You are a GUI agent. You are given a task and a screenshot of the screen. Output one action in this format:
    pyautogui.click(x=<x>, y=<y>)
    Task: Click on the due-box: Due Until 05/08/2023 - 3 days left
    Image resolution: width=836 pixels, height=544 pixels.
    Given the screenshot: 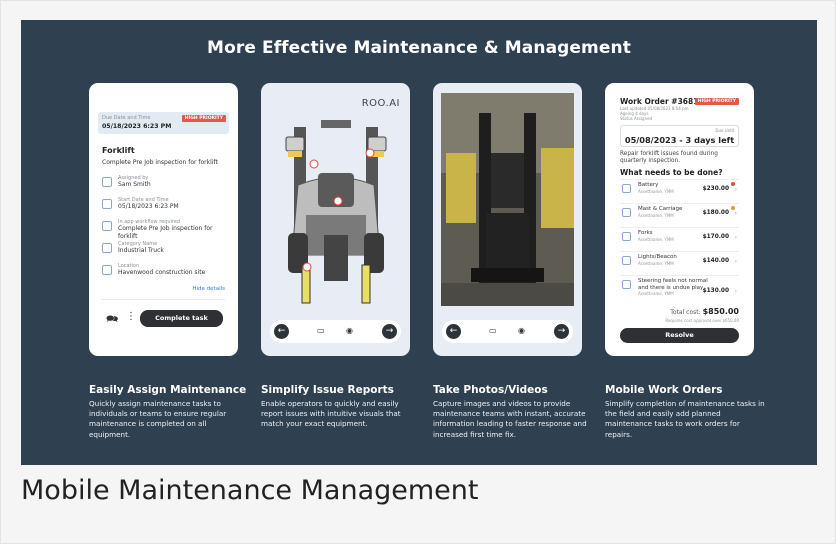 What is the action you would take?
    pyautogui.click(x=679, y=136)
    